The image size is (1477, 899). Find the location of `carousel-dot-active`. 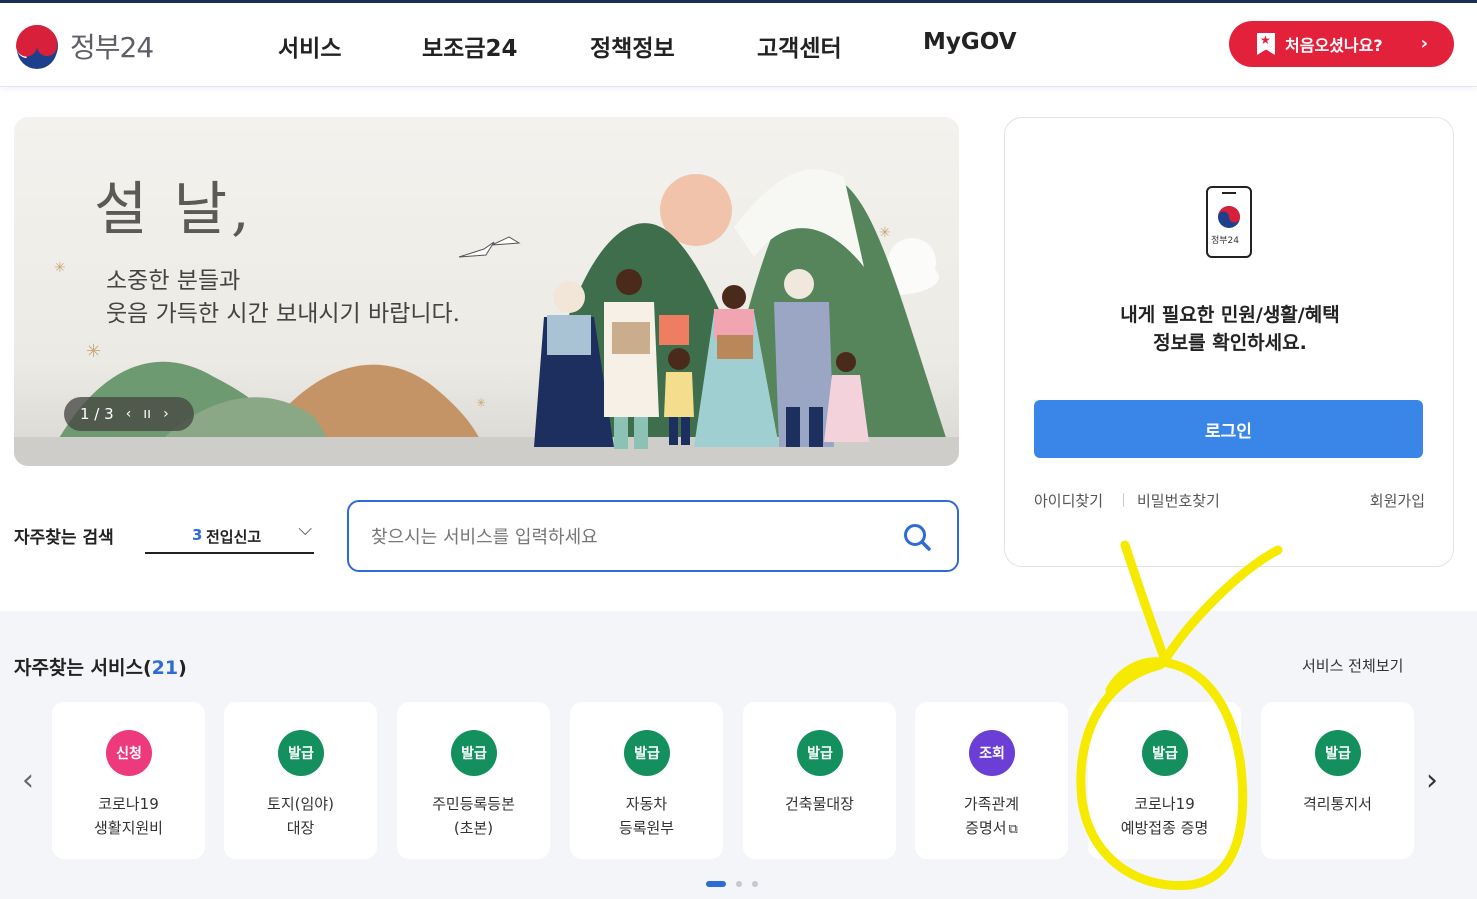

carousel-dot-active is located at coordinates (716, 884).